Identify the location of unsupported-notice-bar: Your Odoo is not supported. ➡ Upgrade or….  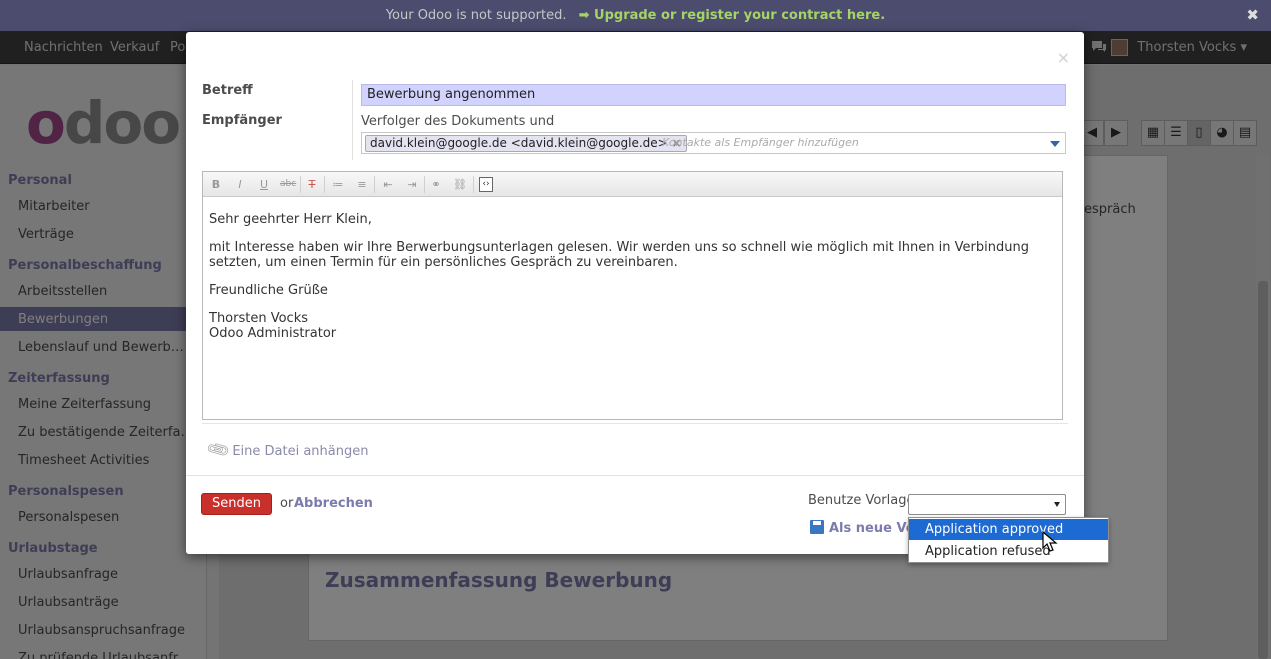
(635, 15).